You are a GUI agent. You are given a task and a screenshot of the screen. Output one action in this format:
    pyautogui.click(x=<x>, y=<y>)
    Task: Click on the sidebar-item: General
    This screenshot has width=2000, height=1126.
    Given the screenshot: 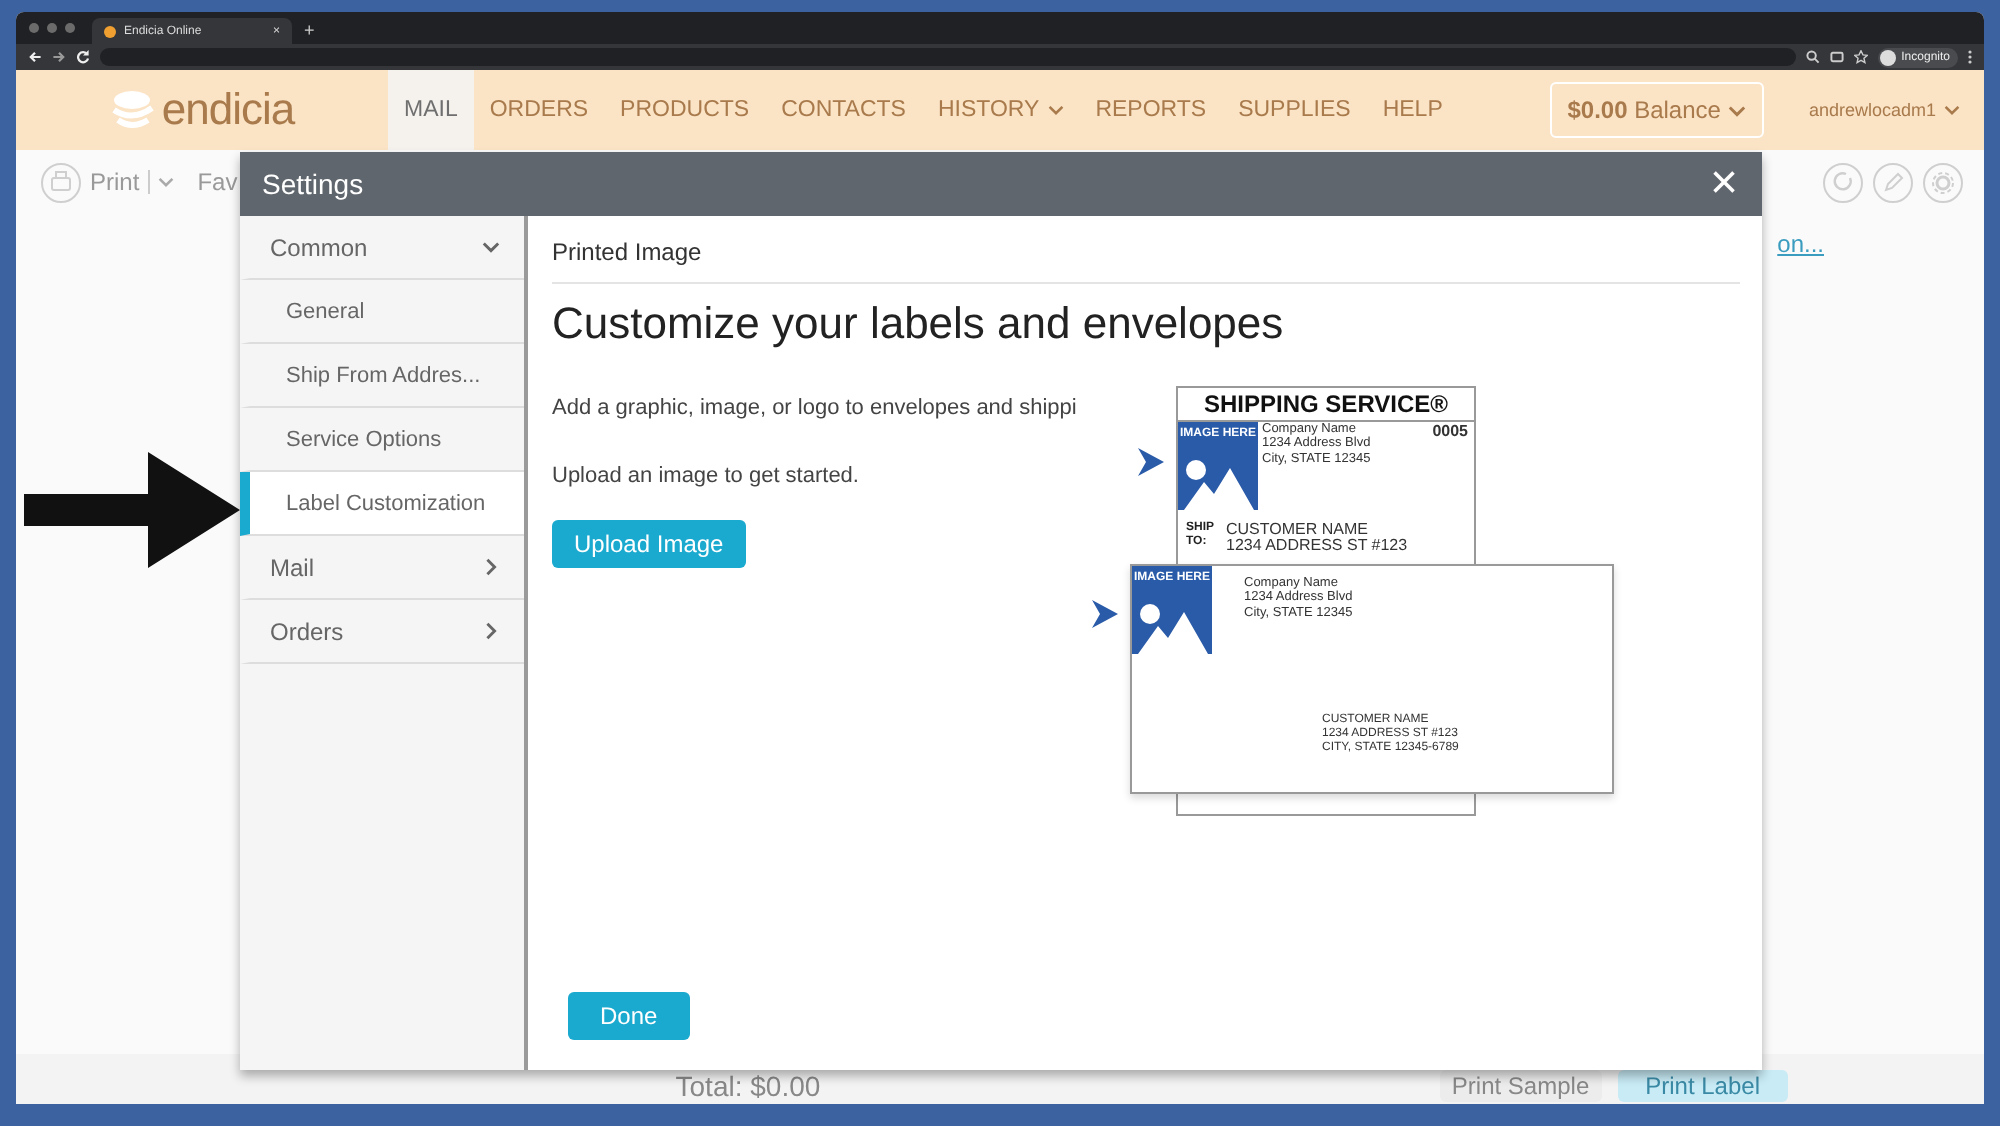 What is the action you would take?
    pyautogui.click(x=382, y=312)
    